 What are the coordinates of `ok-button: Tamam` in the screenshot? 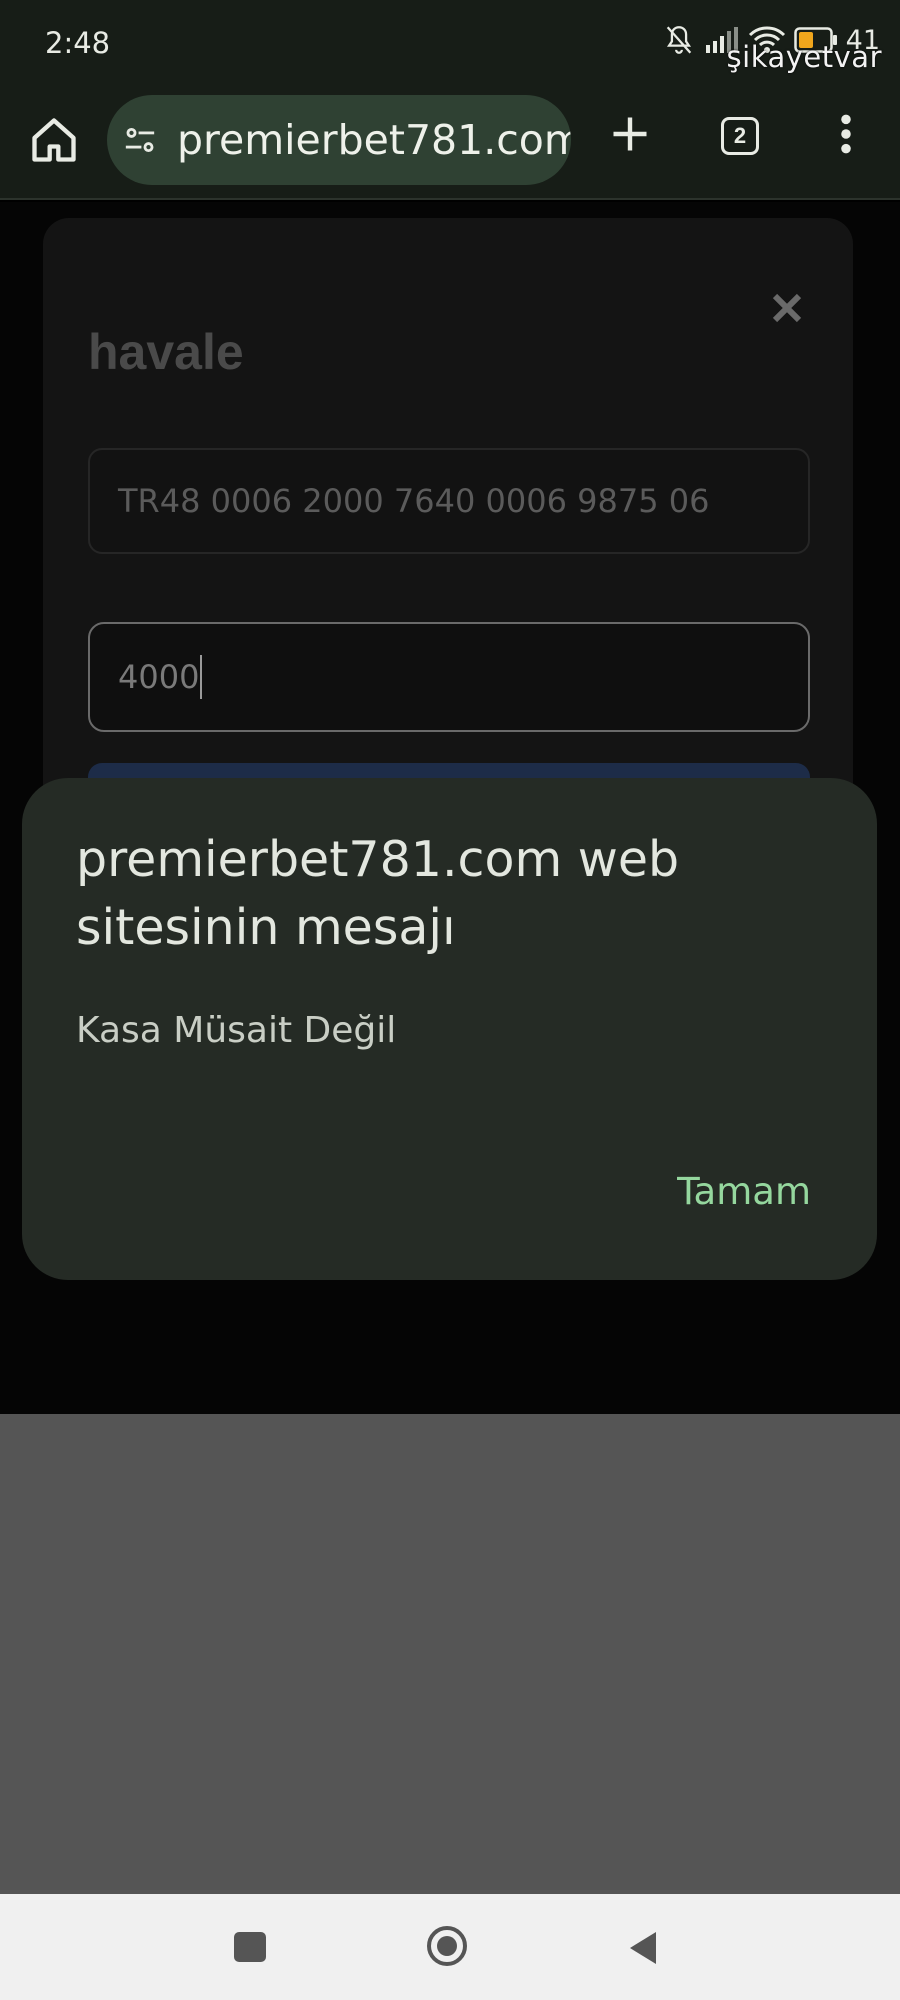 It's located at (744, 1191).